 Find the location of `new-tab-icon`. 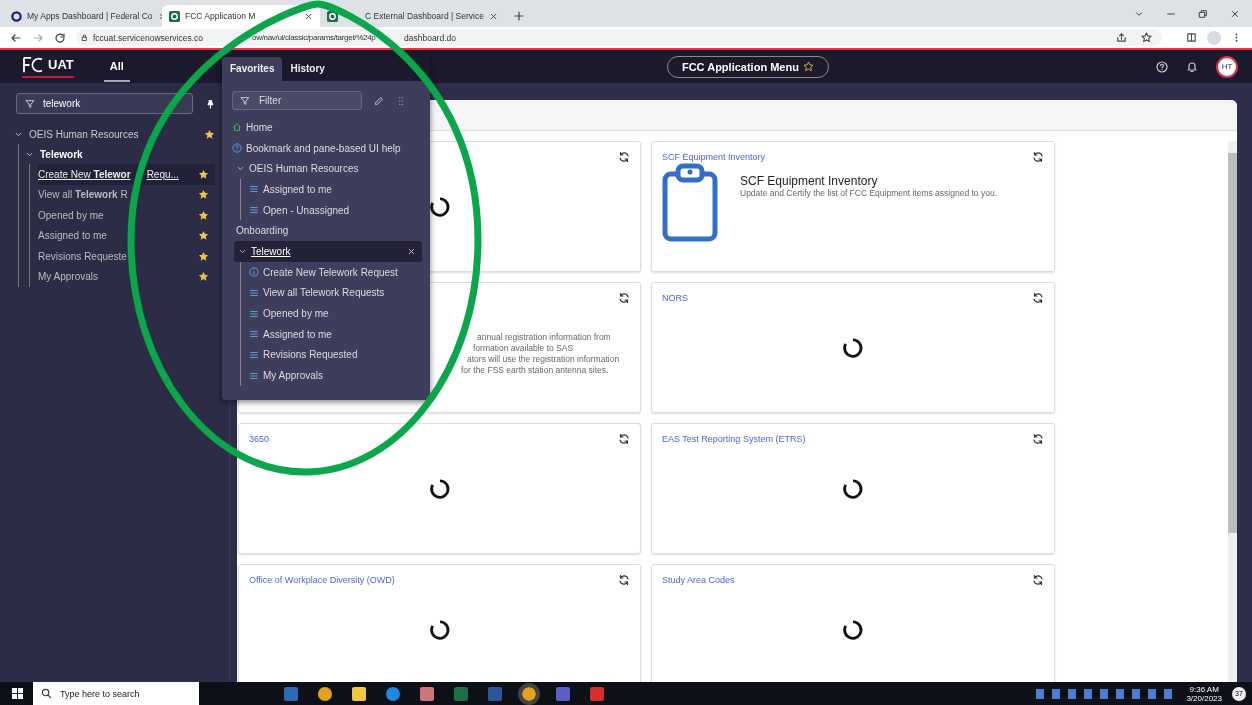

new-tab-icon is located at coordinates (518, 16).